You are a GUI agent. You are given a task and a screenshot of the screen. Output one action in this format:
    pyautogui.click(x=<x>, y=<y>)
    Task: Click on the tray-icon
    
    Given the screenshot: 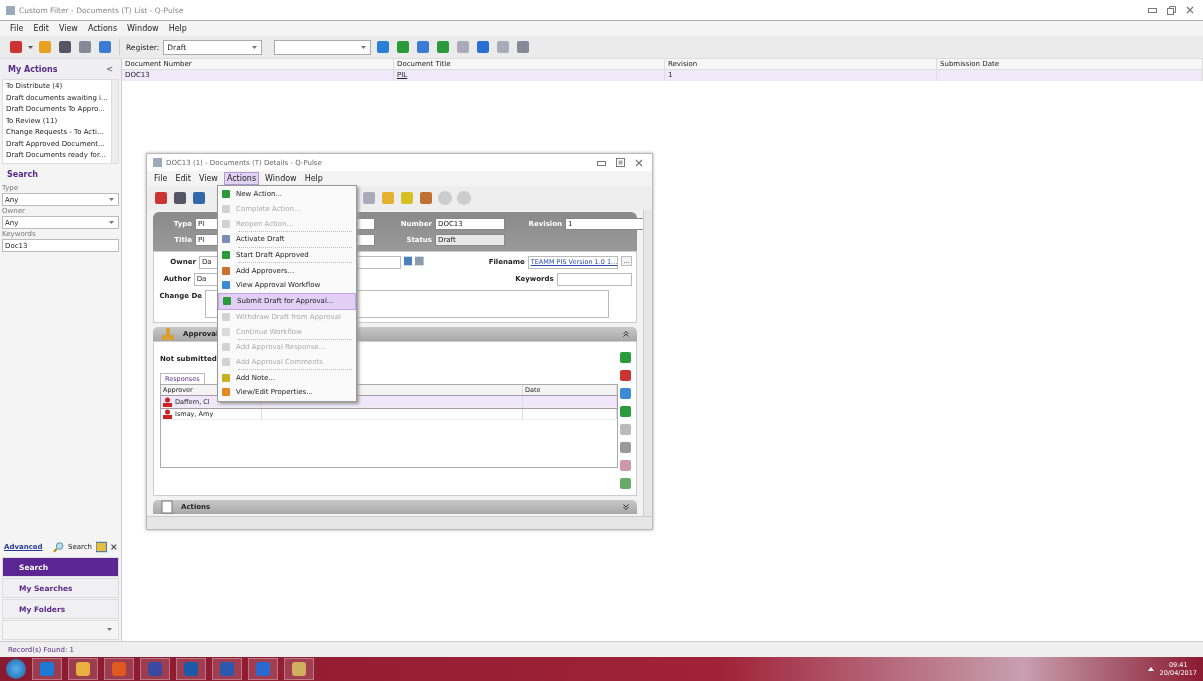 What is the action you would take?
    pyautogui.click(x=1150, y=669)
    